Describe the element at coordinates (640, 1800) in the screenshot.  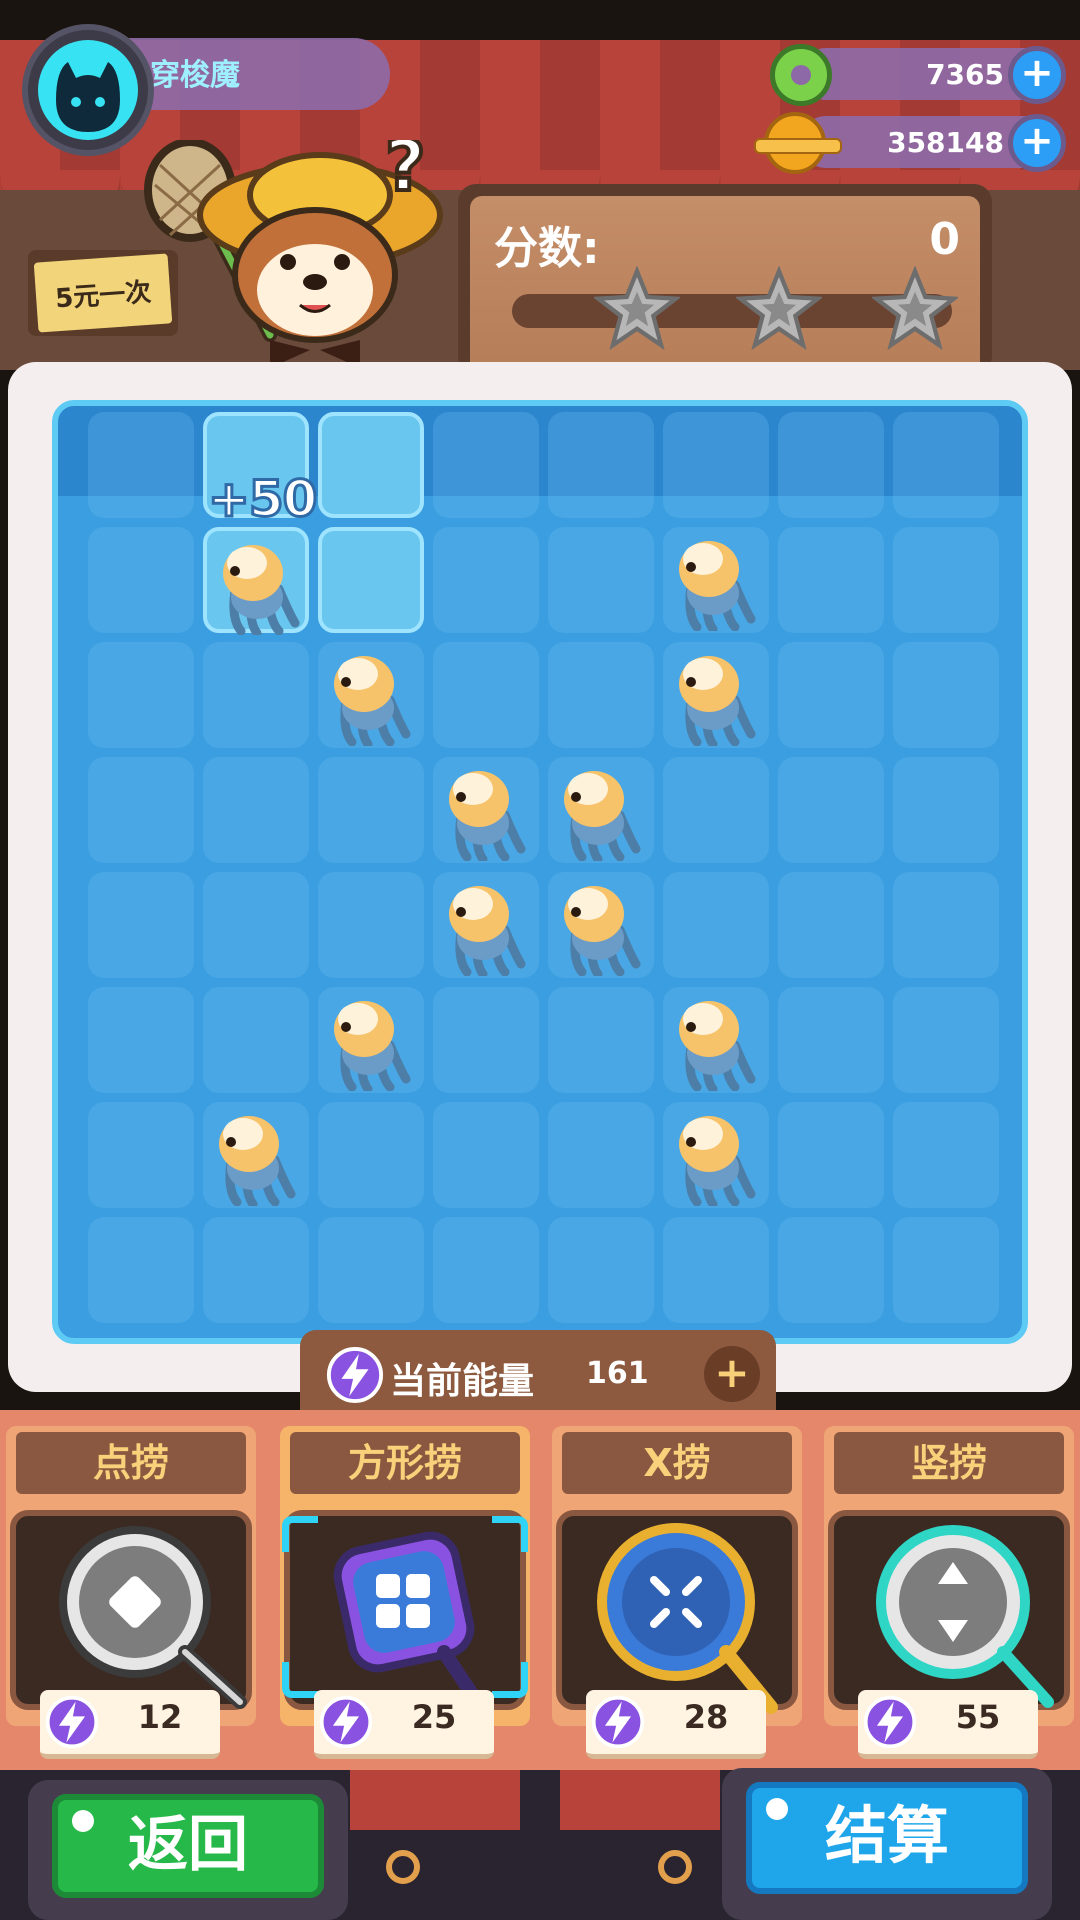
I see `hanging-ribbon` at that location.